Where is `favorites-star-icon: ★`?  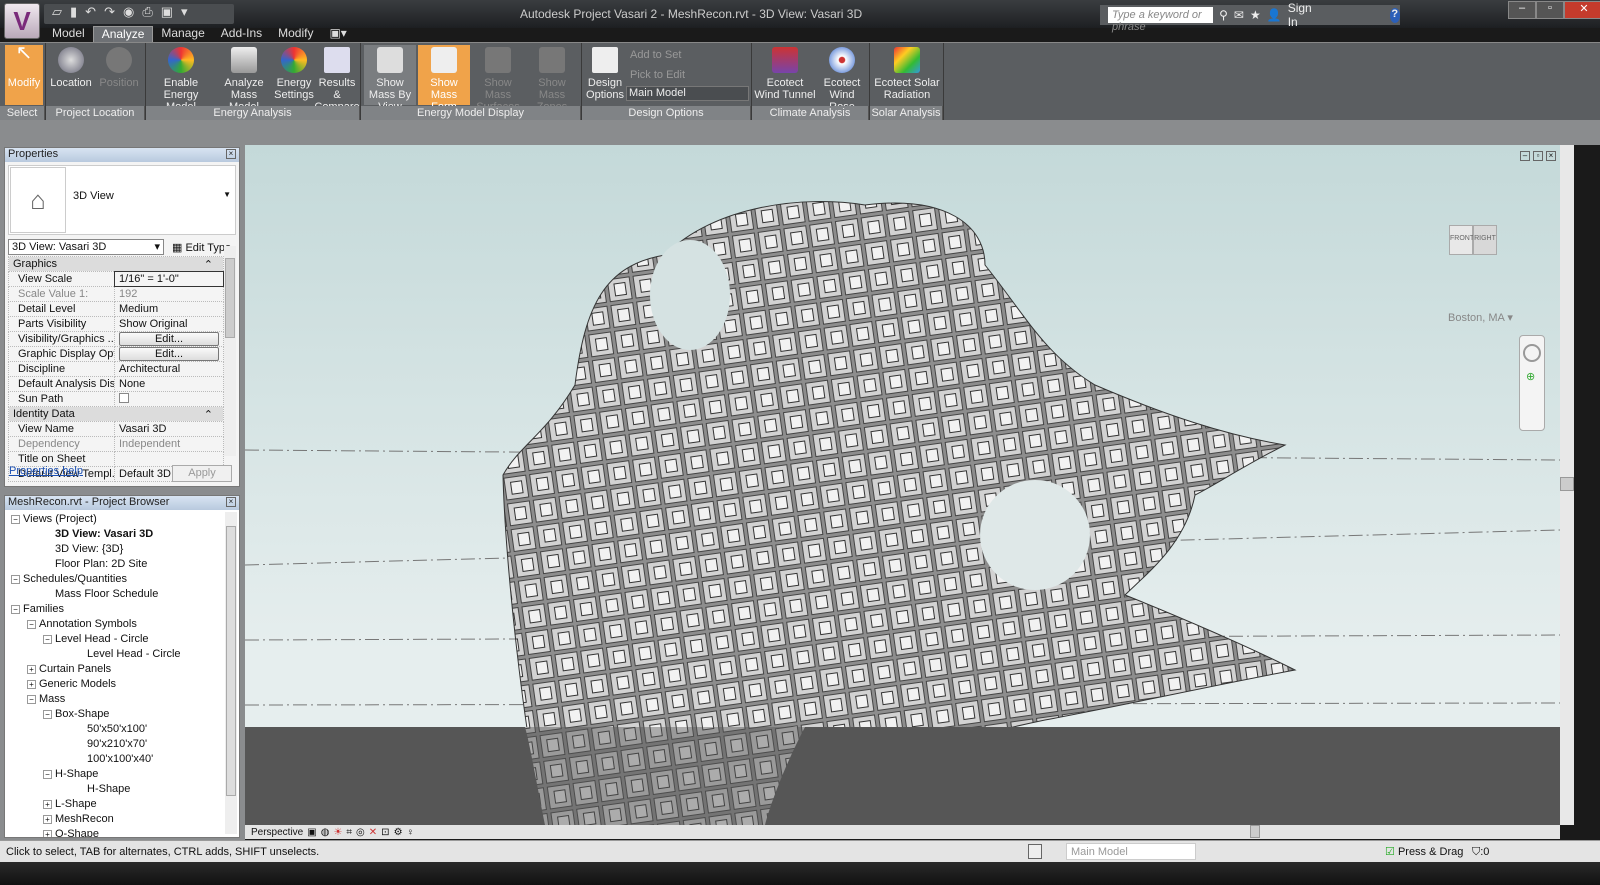 favorites-star-icon: ★ is located at coordinates (1255, 15).